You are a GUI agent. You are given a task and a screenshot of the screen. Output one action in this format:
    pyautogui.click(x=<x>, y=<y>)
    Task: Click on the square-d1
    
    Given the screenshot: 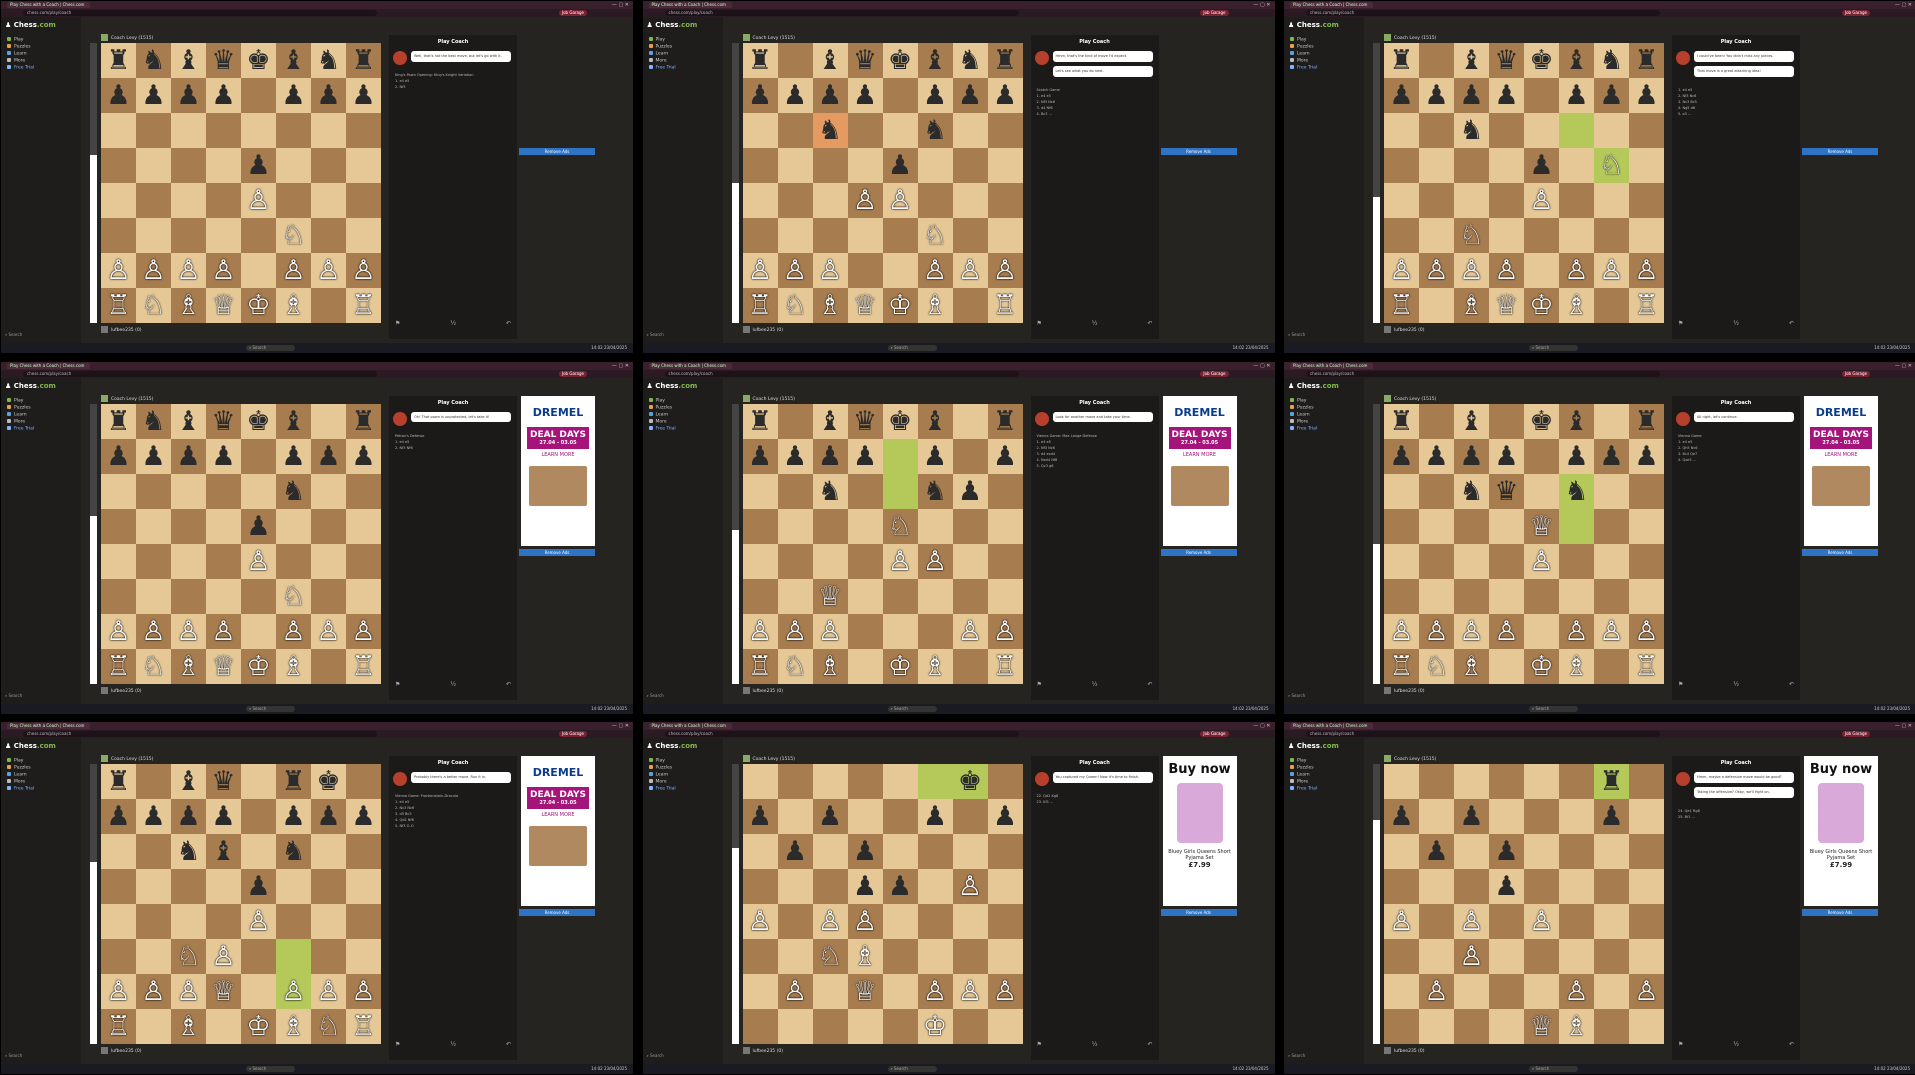 What is the action you would take?
    pyautogui.click(x=1506, y=1026)
    